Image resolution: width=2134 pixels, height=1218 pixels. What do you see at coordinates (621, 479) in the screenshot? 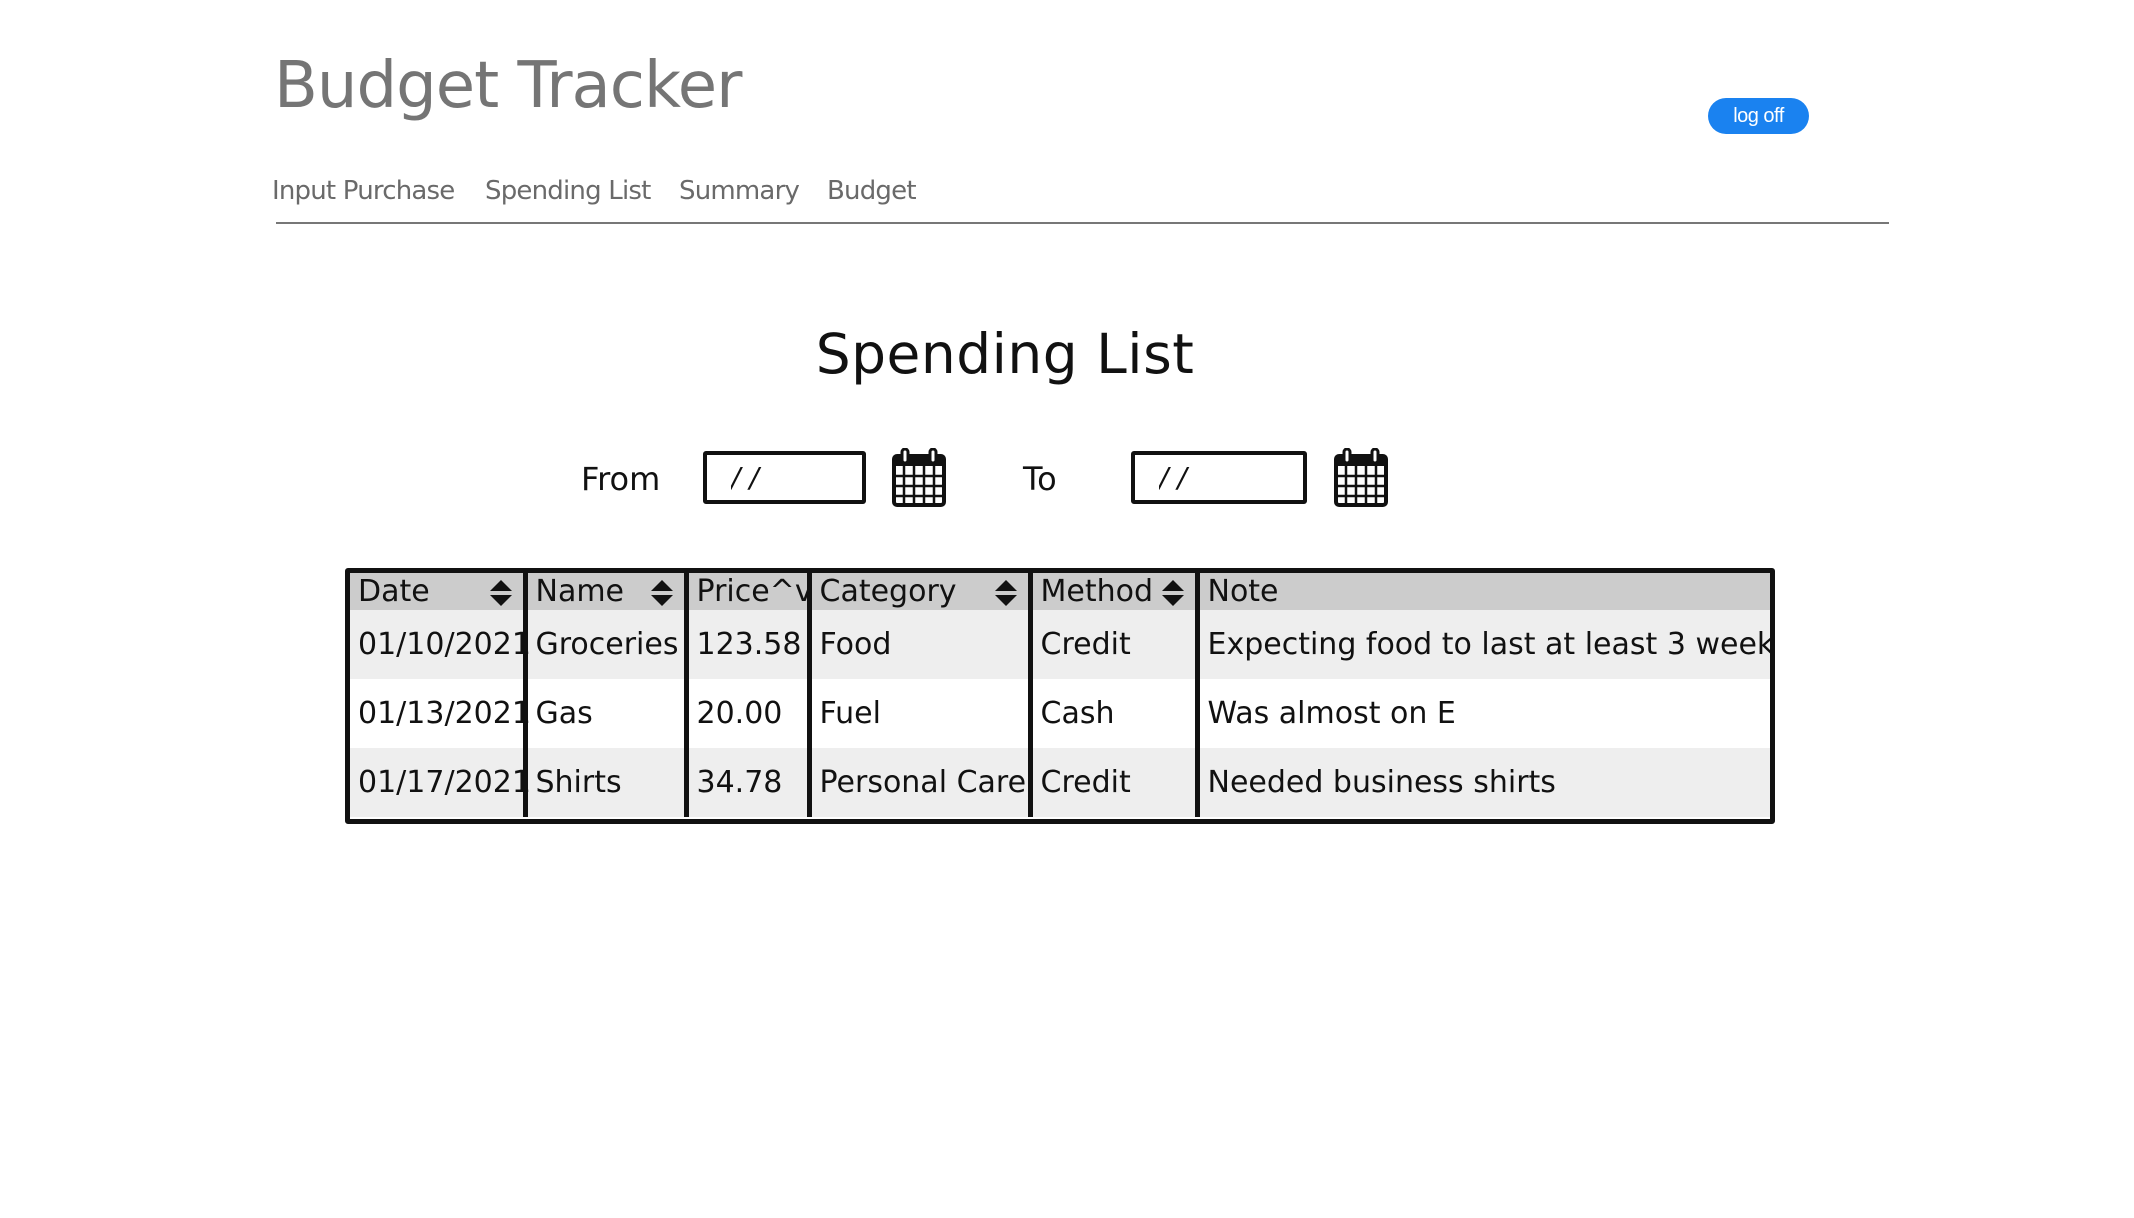
I see `from-label: From` at bounding box center [621, 479].